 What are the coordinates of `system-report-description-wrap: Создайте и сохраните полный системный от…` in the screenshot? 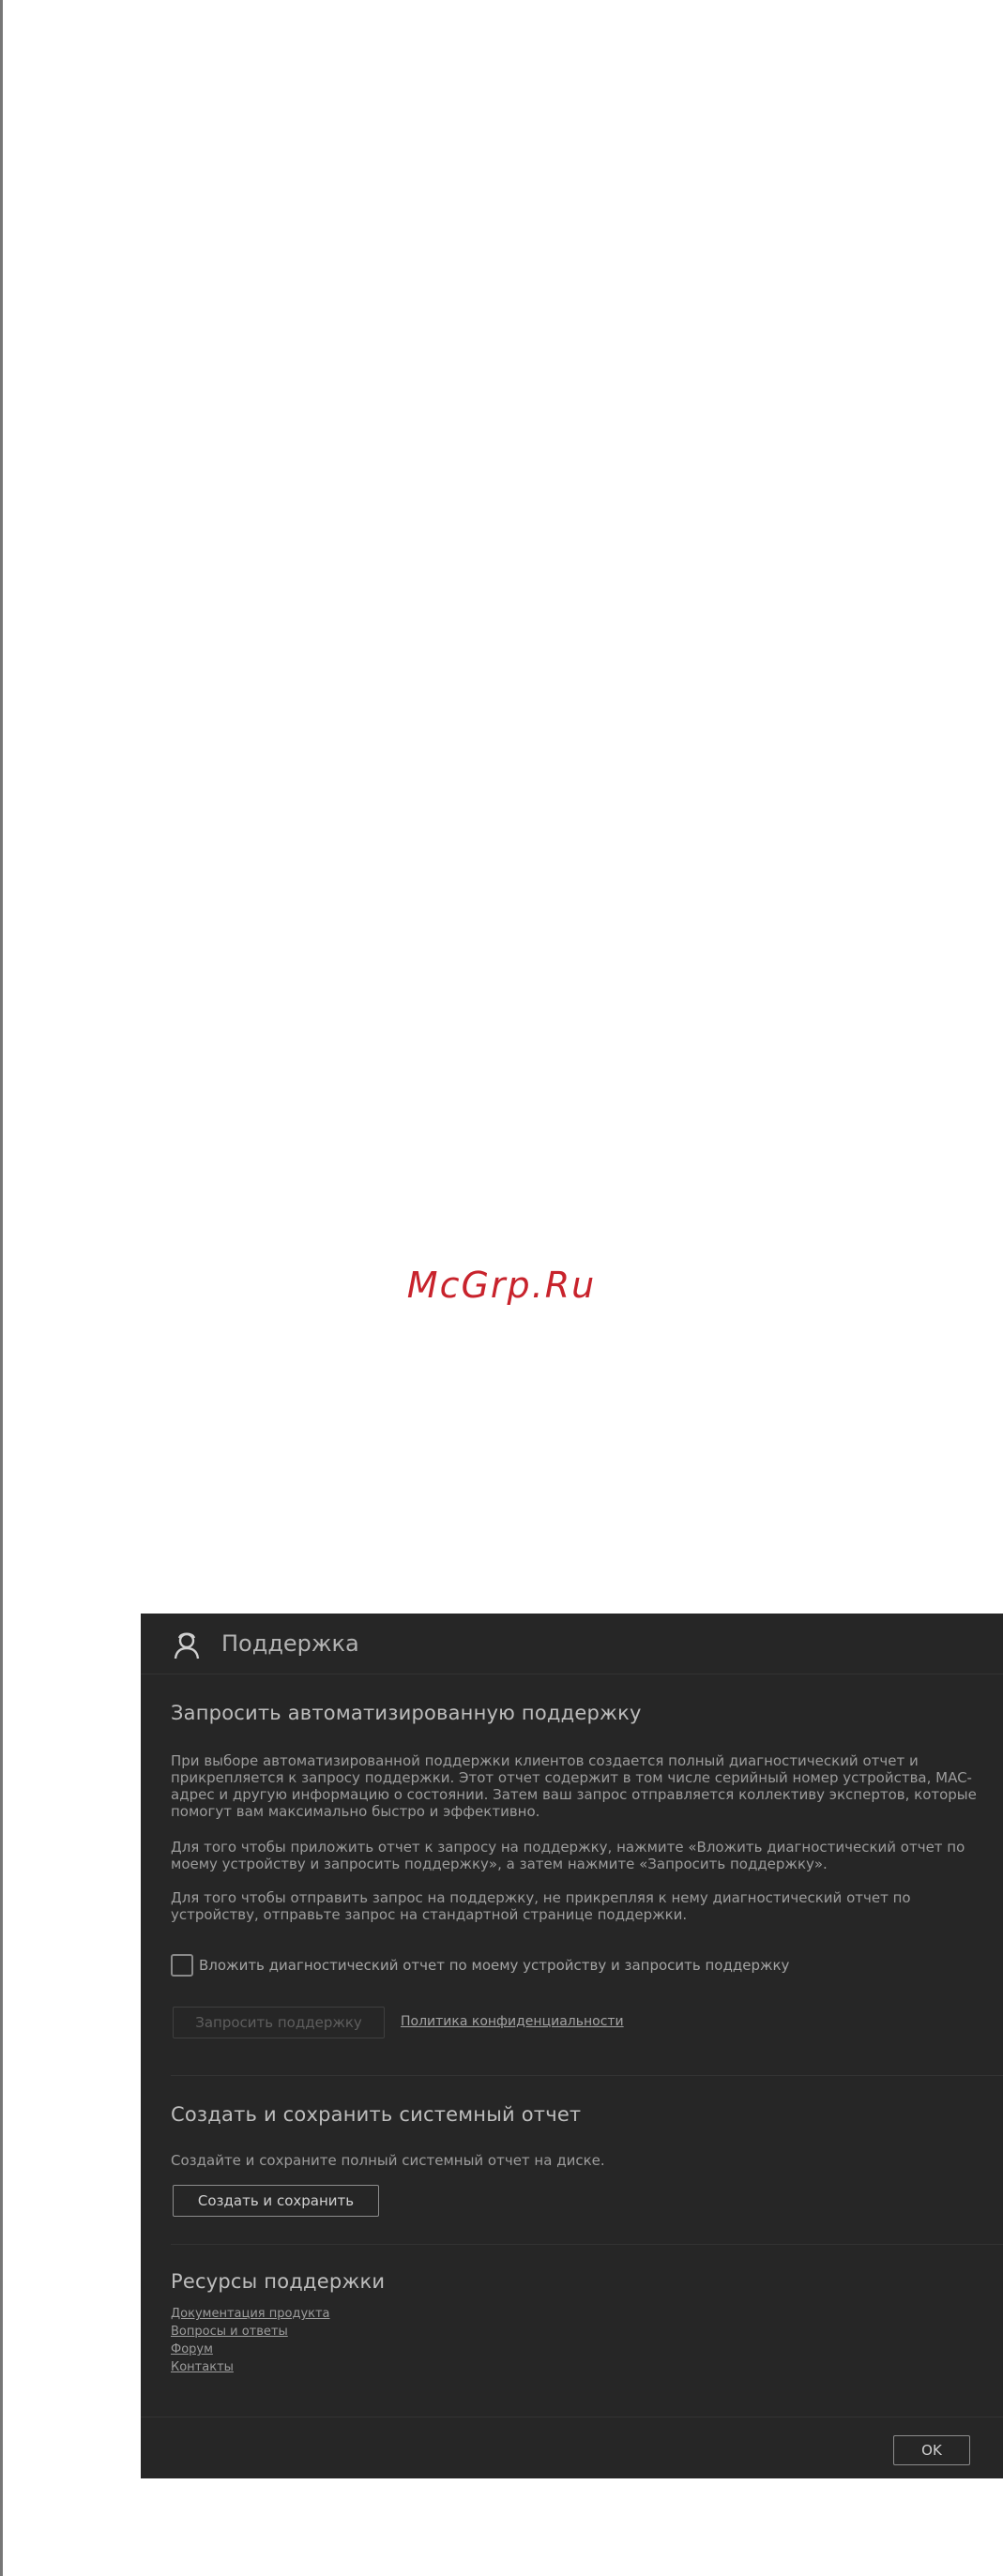 It's located at (579, 2160).